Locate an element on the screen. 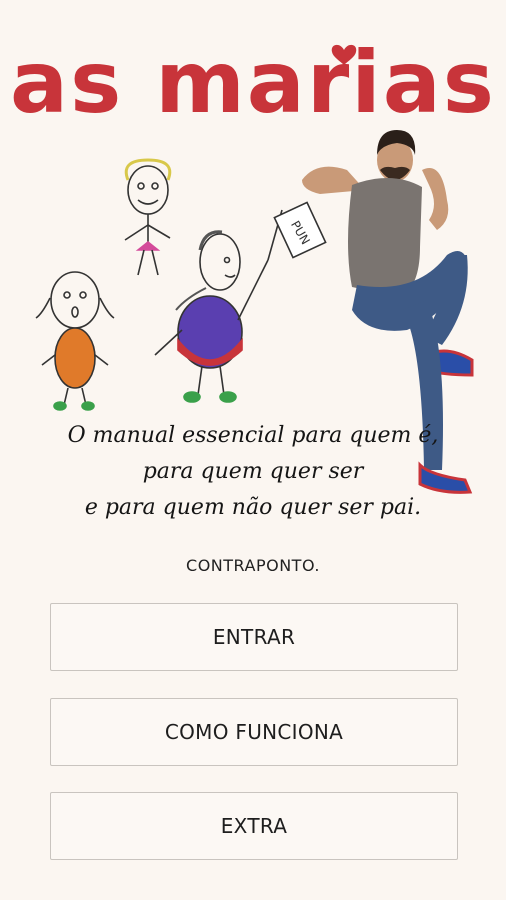 The width and height of the screenshot is (506, 900). tagline-line-3: e para quem não quer ser pai. is located at coordinates (253, 507).